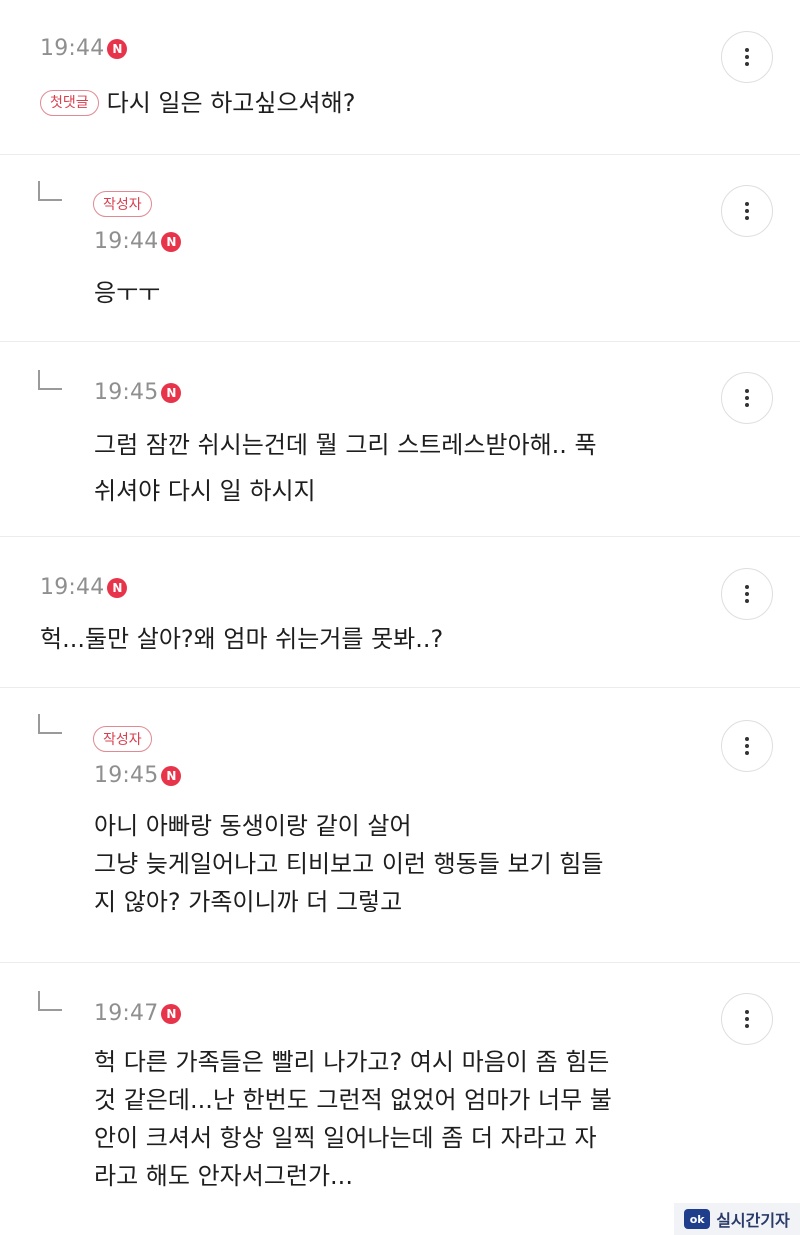 Image resolution: width=800 pixels, height=1235 pixels. What do you see at coordinates (352, 1062) in the screenshot?
I see `comment-text-line: 헉 다른 가족들은 빨리 나가고? 여시 마음이 좀 힘든` at bounding box center [352, 1062].